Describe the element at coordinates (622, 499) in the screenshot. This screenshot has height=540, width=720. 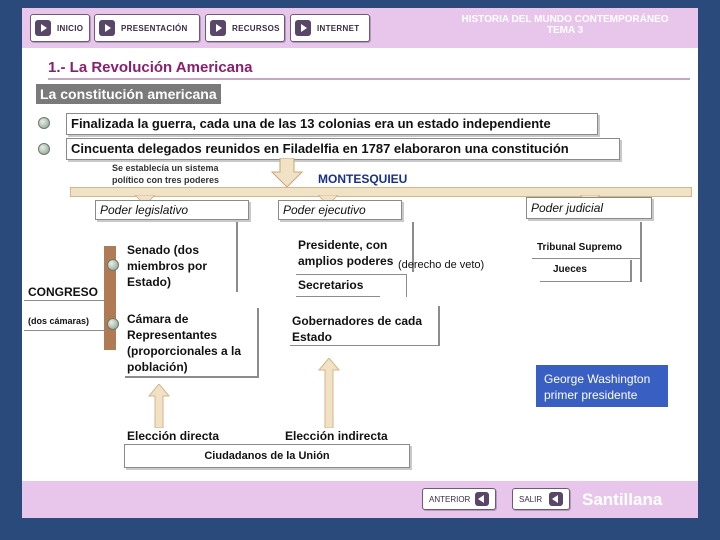
I see `publisher-logo: Santillana` at that location.